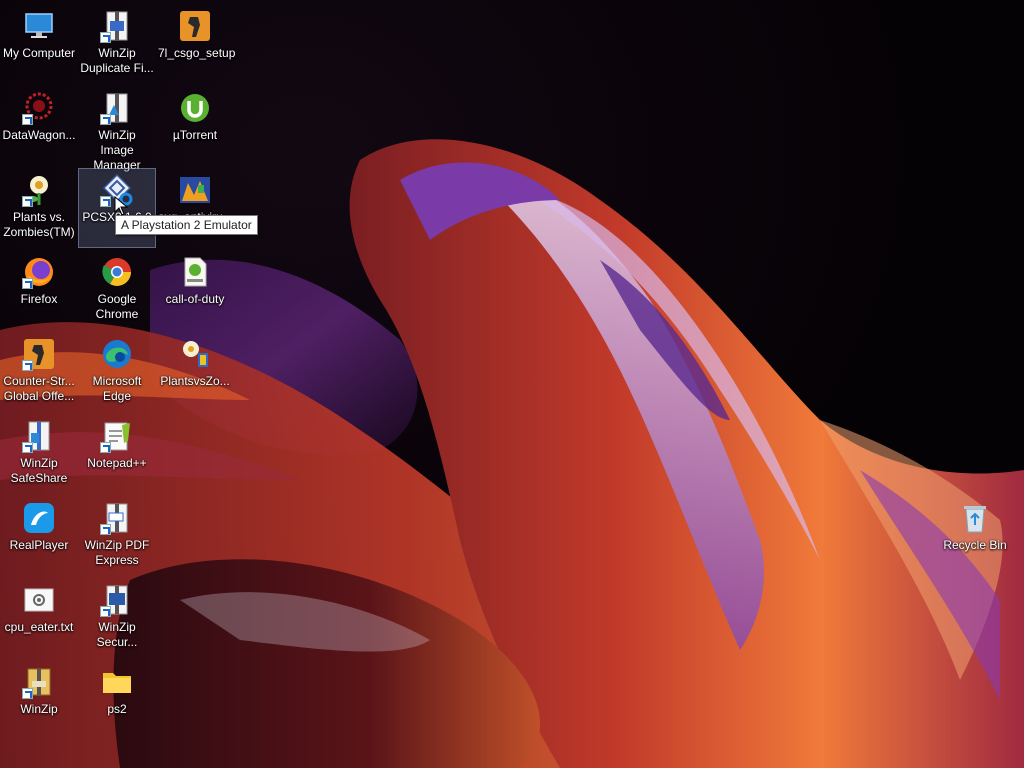  I want to click on desktop-icon-microsoft-edge: Microsoft Edge, so click(117, 372).